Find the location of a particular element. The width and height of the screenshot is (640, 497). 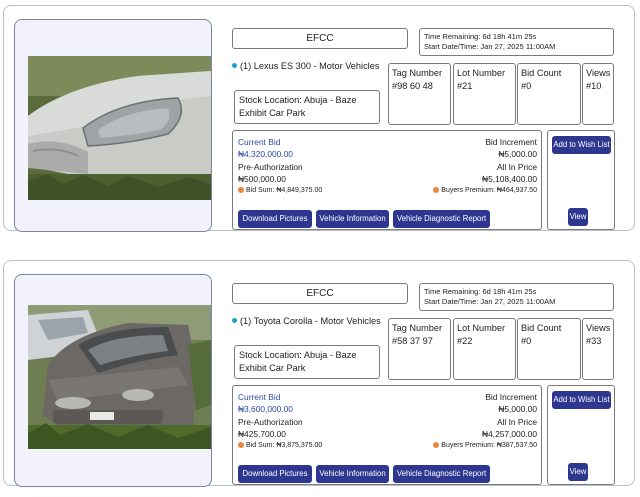

vehicle-title: (1) Lexus ES 300 - Motor Vehicles is located at coordinates (307, 66).